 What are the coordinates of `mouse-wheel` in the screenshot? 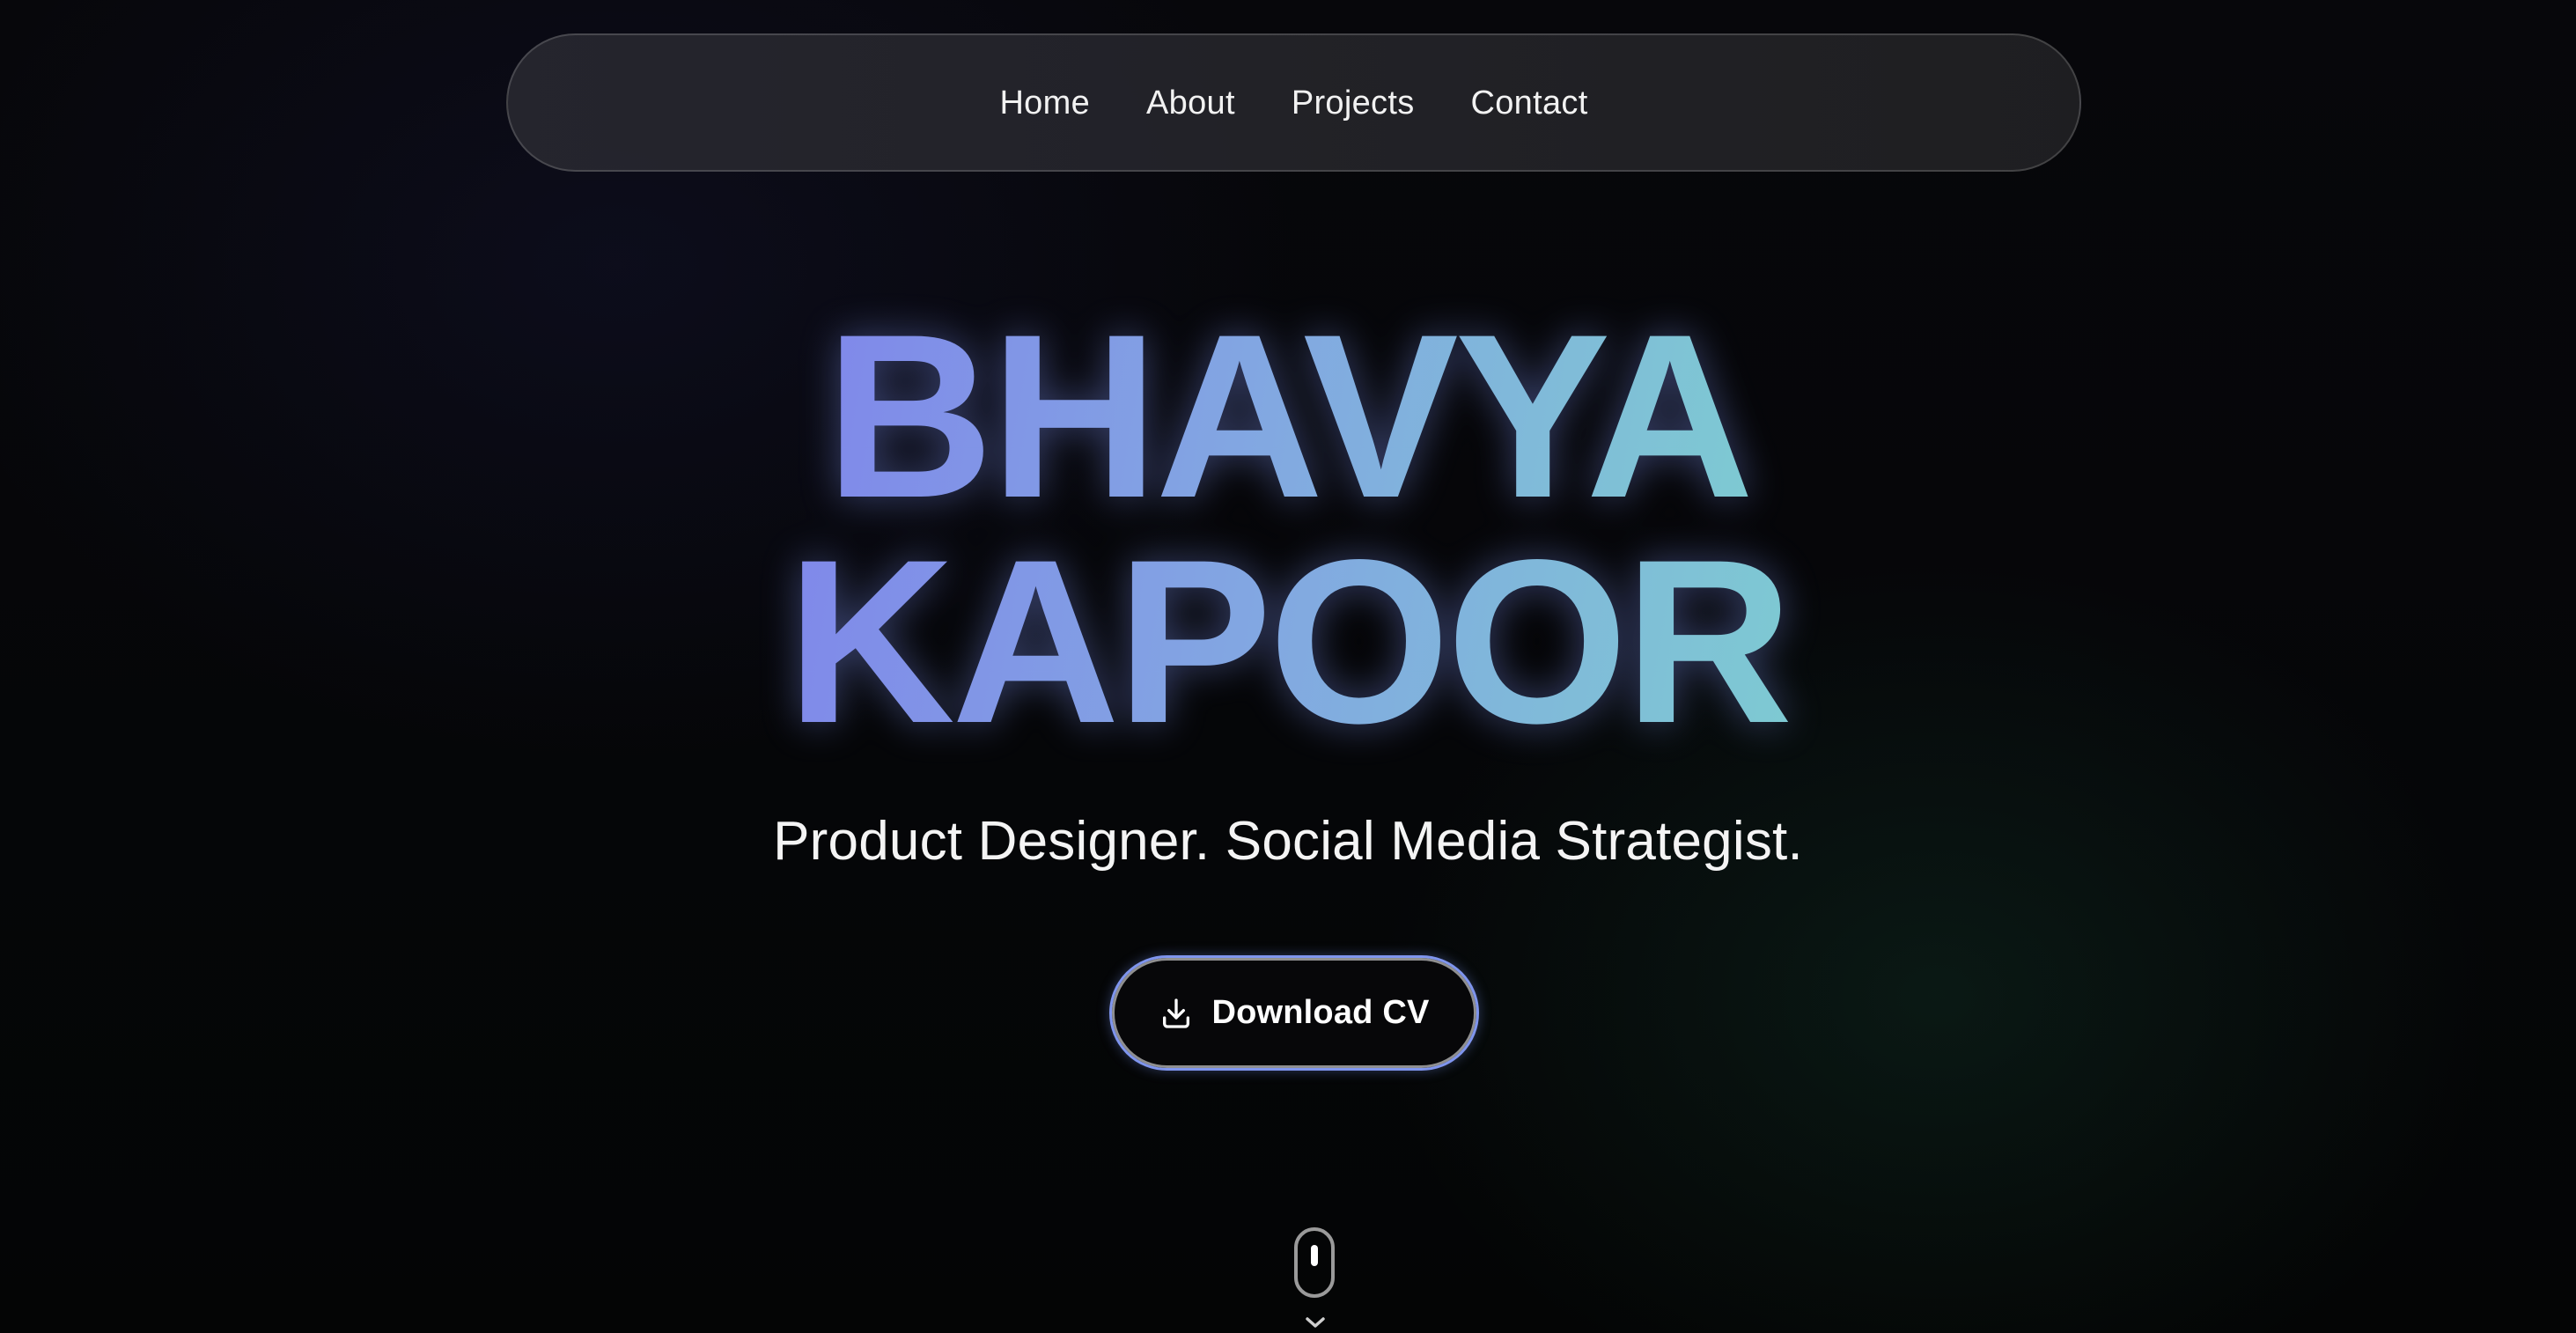 It's located at (1315, 1255).